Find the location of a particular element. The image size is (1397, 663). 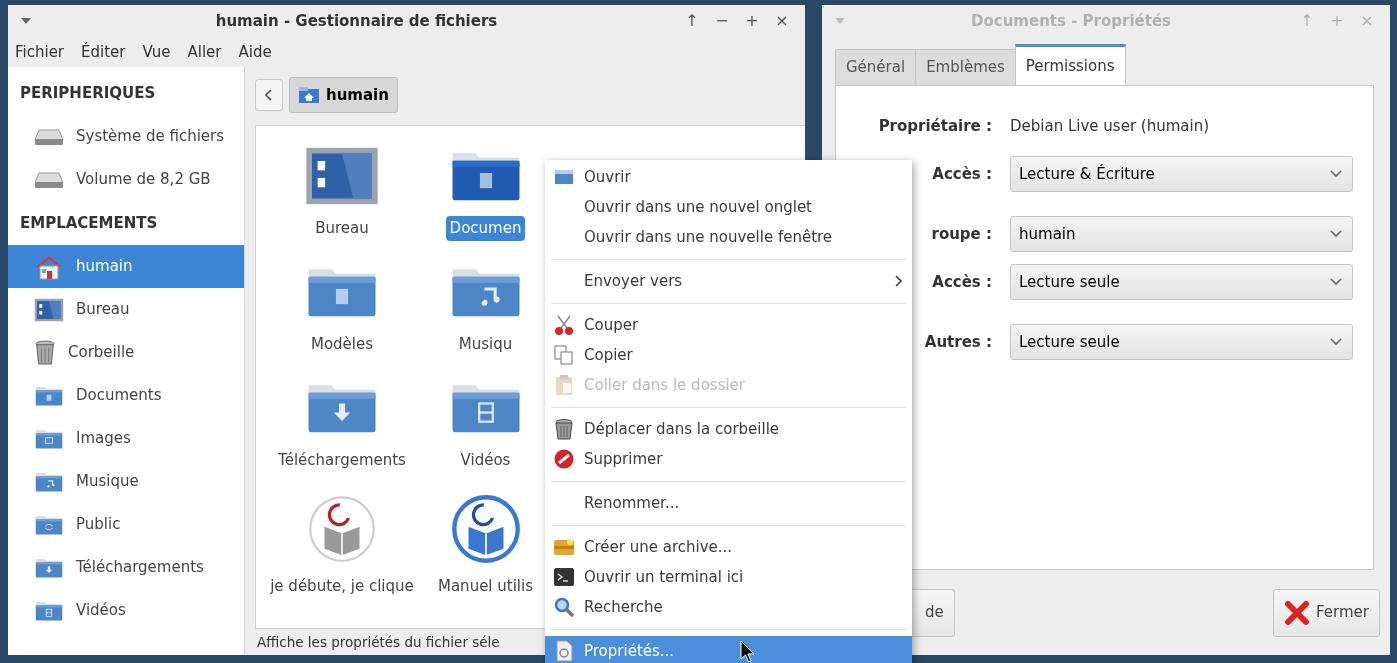

sidebar-item: Images is located at coordinates (126, 438).